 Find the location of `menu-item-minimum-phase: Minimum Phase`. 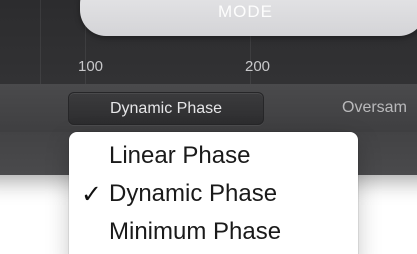

menu-item-minimum-phase: Minimum Phase is located at coordinates (213, 232).